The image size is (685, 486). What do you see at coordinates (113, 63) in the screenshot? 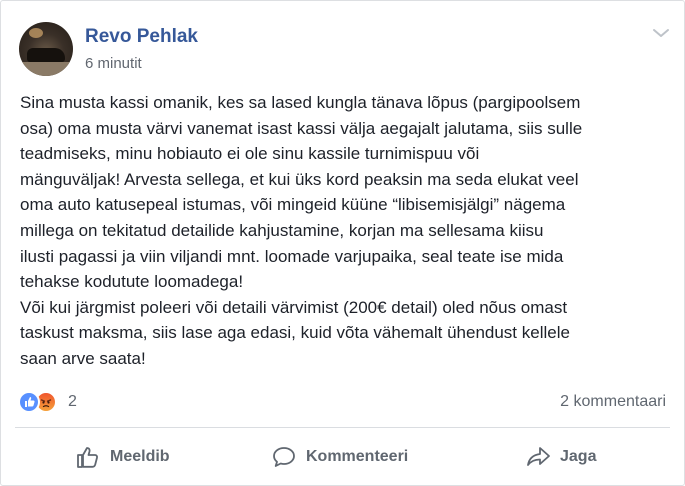
I see `post-timestamp: 6 minutit` at bounding box center [113, 63].